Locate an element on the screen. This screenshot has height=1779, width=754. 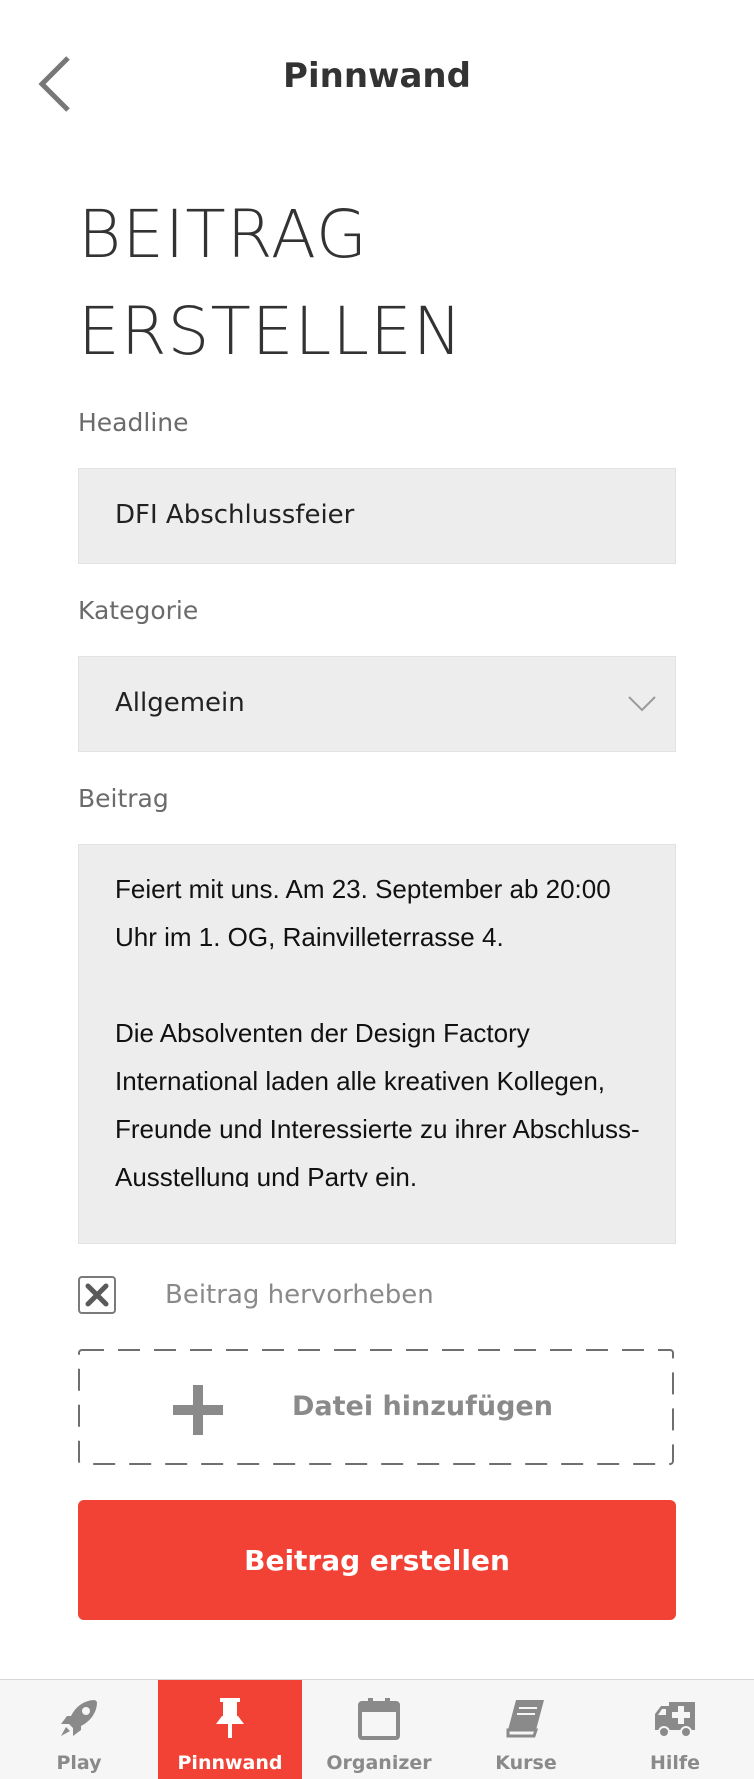
tab-organizer: Organizer is located at coordinates (379, 1729).